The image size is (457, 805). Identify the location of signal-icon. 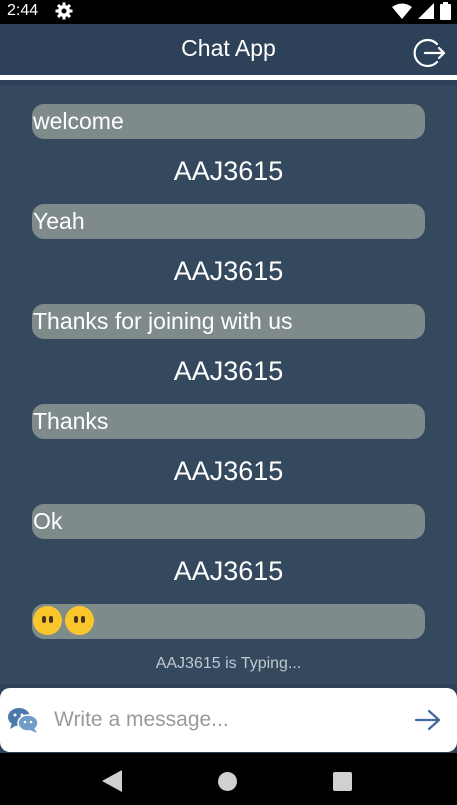
(426, 13).